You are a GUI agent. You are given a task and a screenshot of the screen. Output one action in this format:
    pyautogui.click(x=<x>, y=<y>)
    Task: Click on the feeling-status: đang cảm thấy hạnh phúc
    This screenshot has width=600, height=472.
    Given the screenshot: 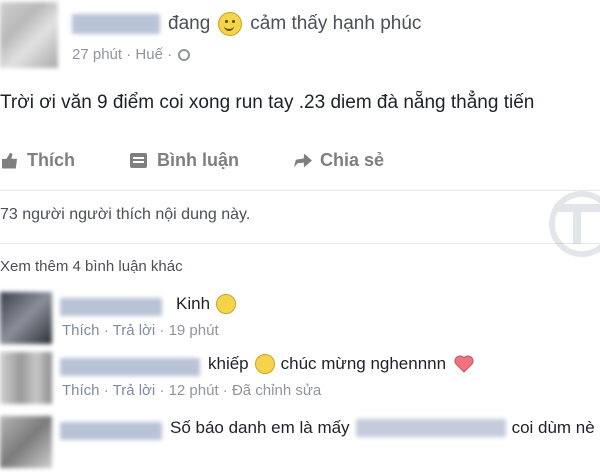 What is the action you would take?
    pyautogui.click(x=294, y=24)
    